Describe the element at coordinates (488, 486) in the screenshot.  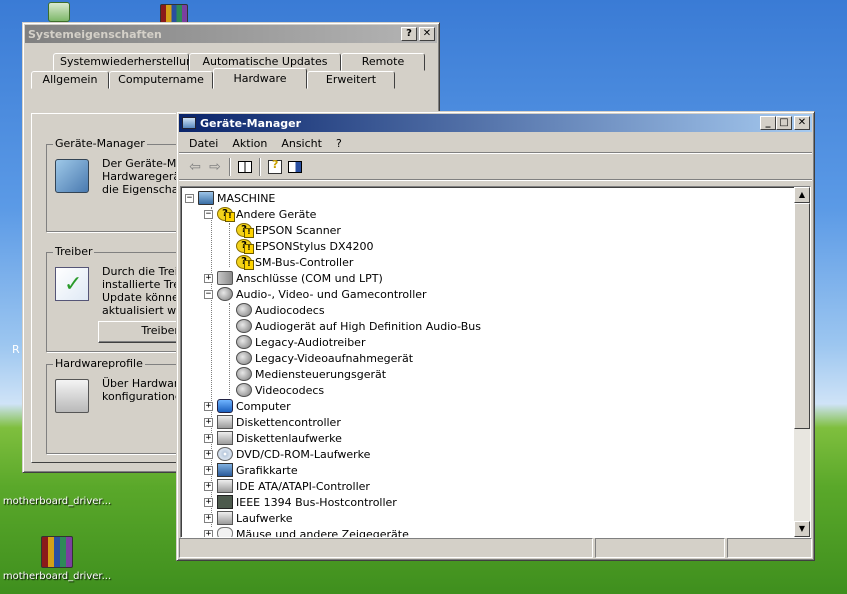
I see `tree-node: + IDE ATA/ATAPI-Controller` at that location.